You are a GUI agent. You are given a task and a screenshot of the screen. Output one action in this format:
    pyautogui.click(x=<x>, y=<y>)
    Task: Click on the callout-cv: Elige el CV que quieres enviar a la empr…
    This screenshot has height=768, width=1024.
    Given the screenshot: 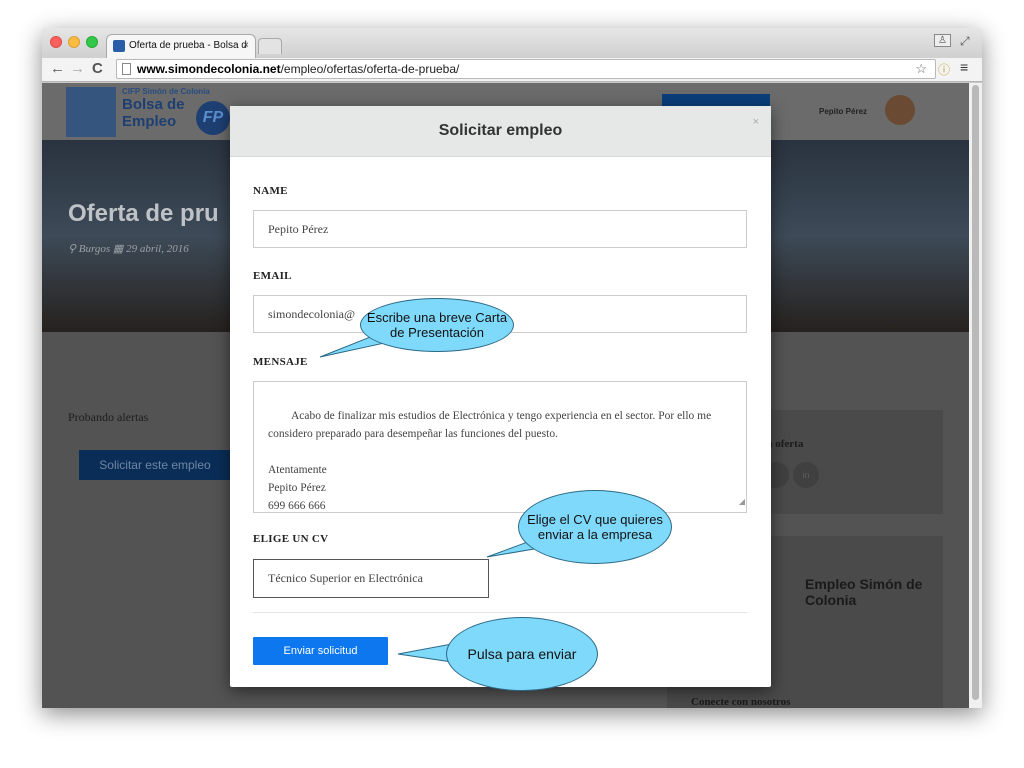 What is the action you would take?
    pyautogui.click(x=595, y=527)
    